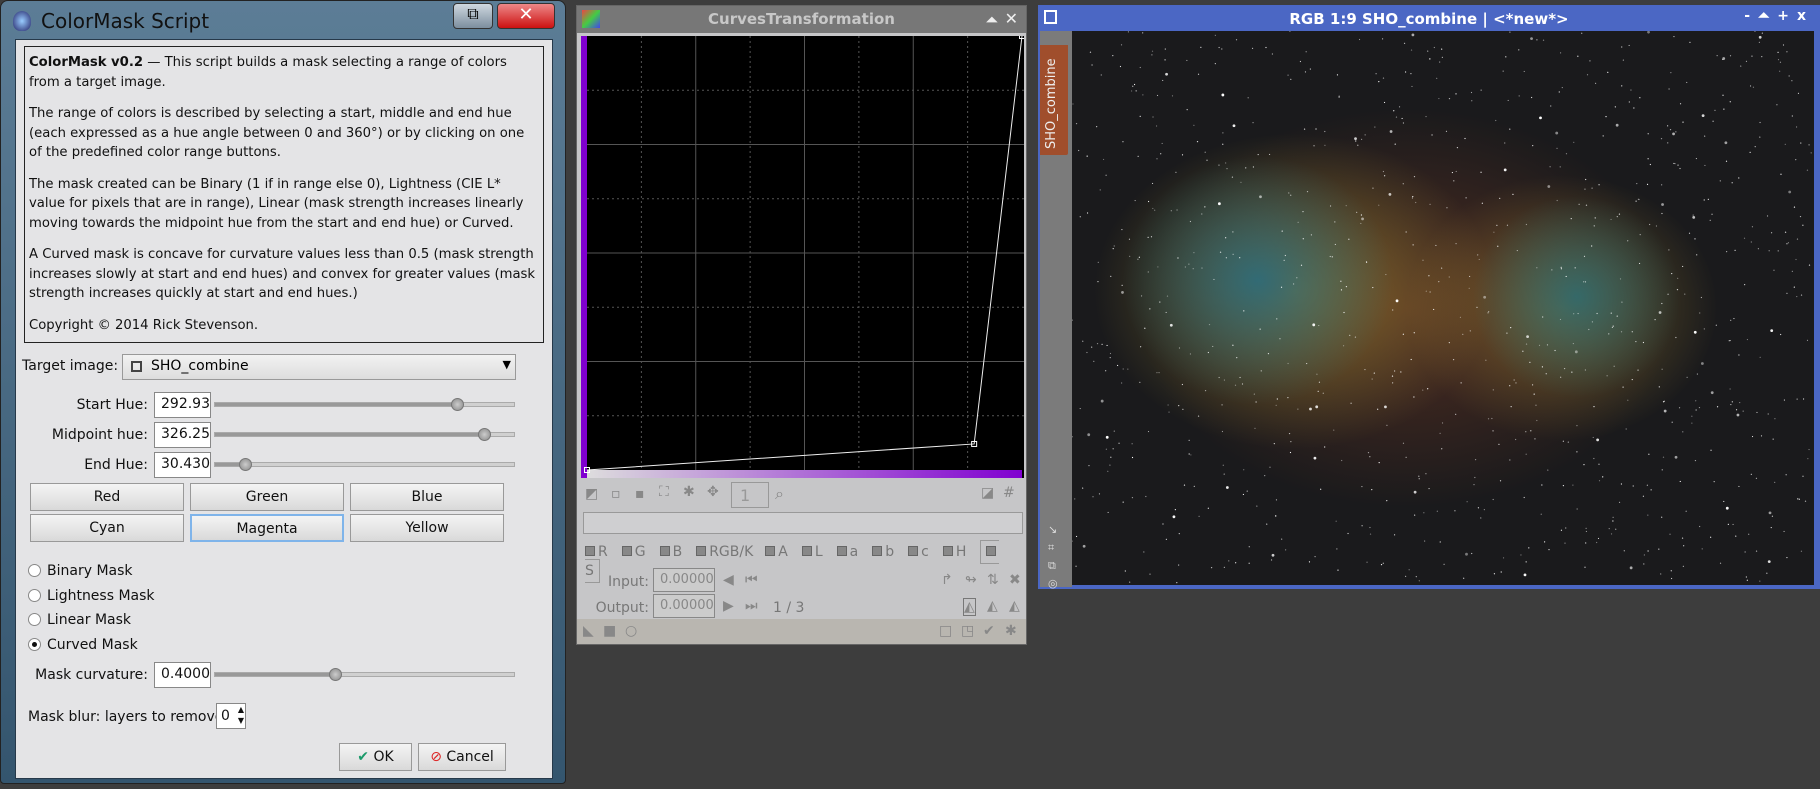 This screenshot has height=789, width=1820. I want to click on minimize-icon: -, so click(1751, 16).